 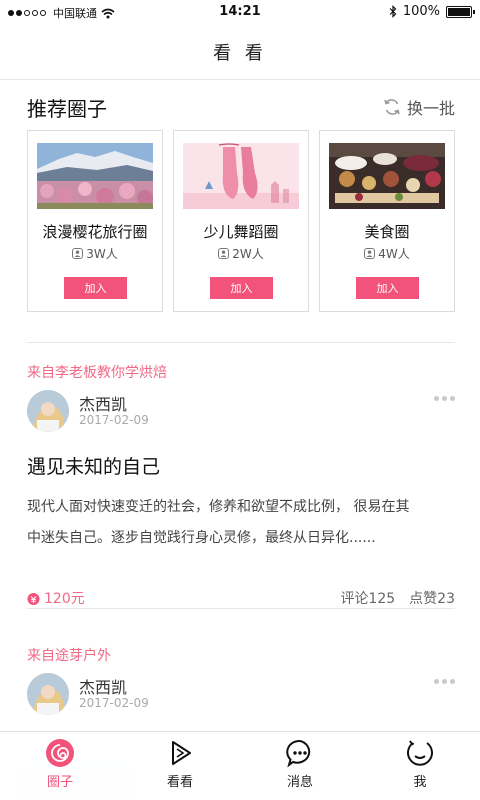 What do you see at coordinates (460, 11) in the screenshot?
I see `battery-icon` at bounding box center [460, 11].